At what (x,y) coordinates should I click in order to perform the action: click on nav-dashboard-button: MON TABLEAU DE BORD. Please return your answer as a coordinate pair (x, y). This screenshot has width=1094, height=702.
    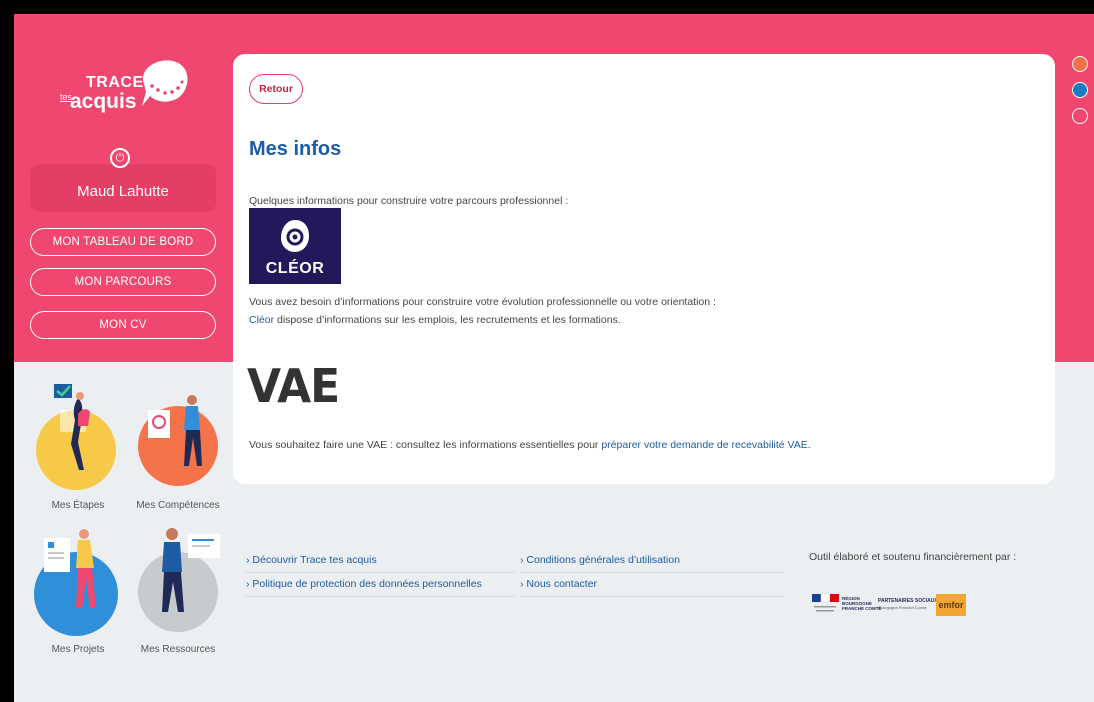
    Looking at the image, I should click on (123, 242).